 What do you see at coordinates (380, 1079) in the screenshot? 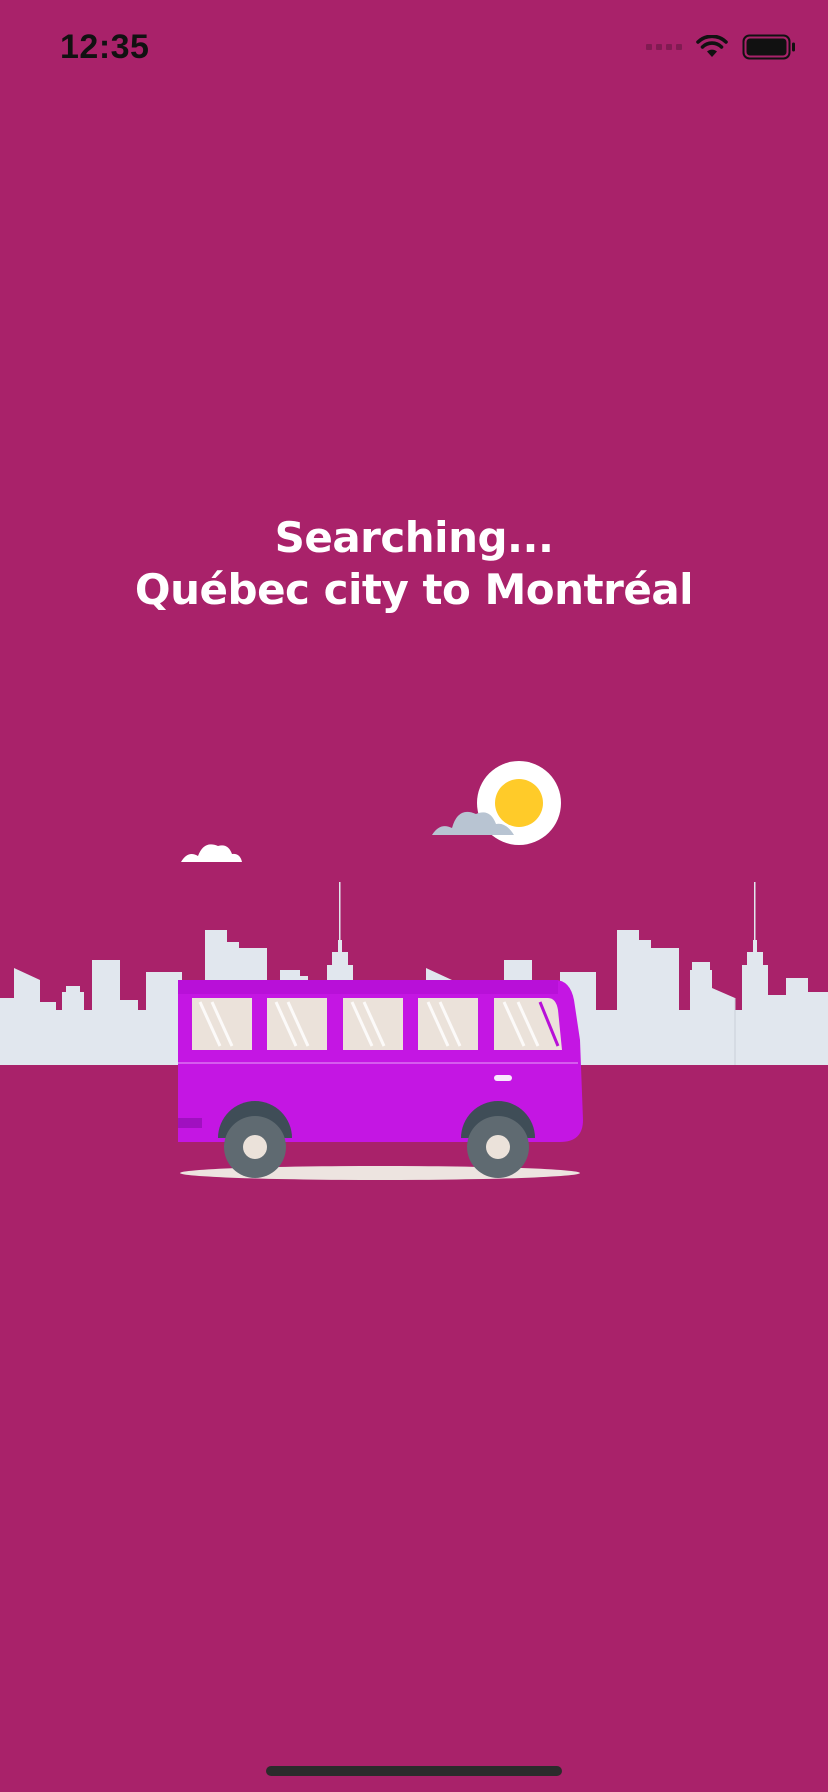
I see `bus-icon` at bounding box center [380, 1079].